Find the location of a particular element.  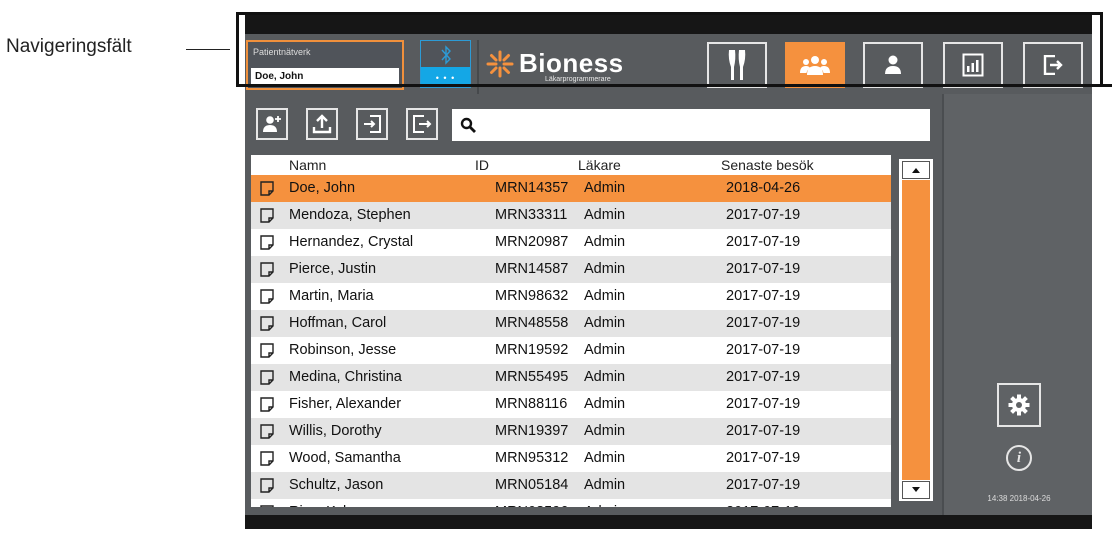

settings-button is located at coordinates (1019, 405).